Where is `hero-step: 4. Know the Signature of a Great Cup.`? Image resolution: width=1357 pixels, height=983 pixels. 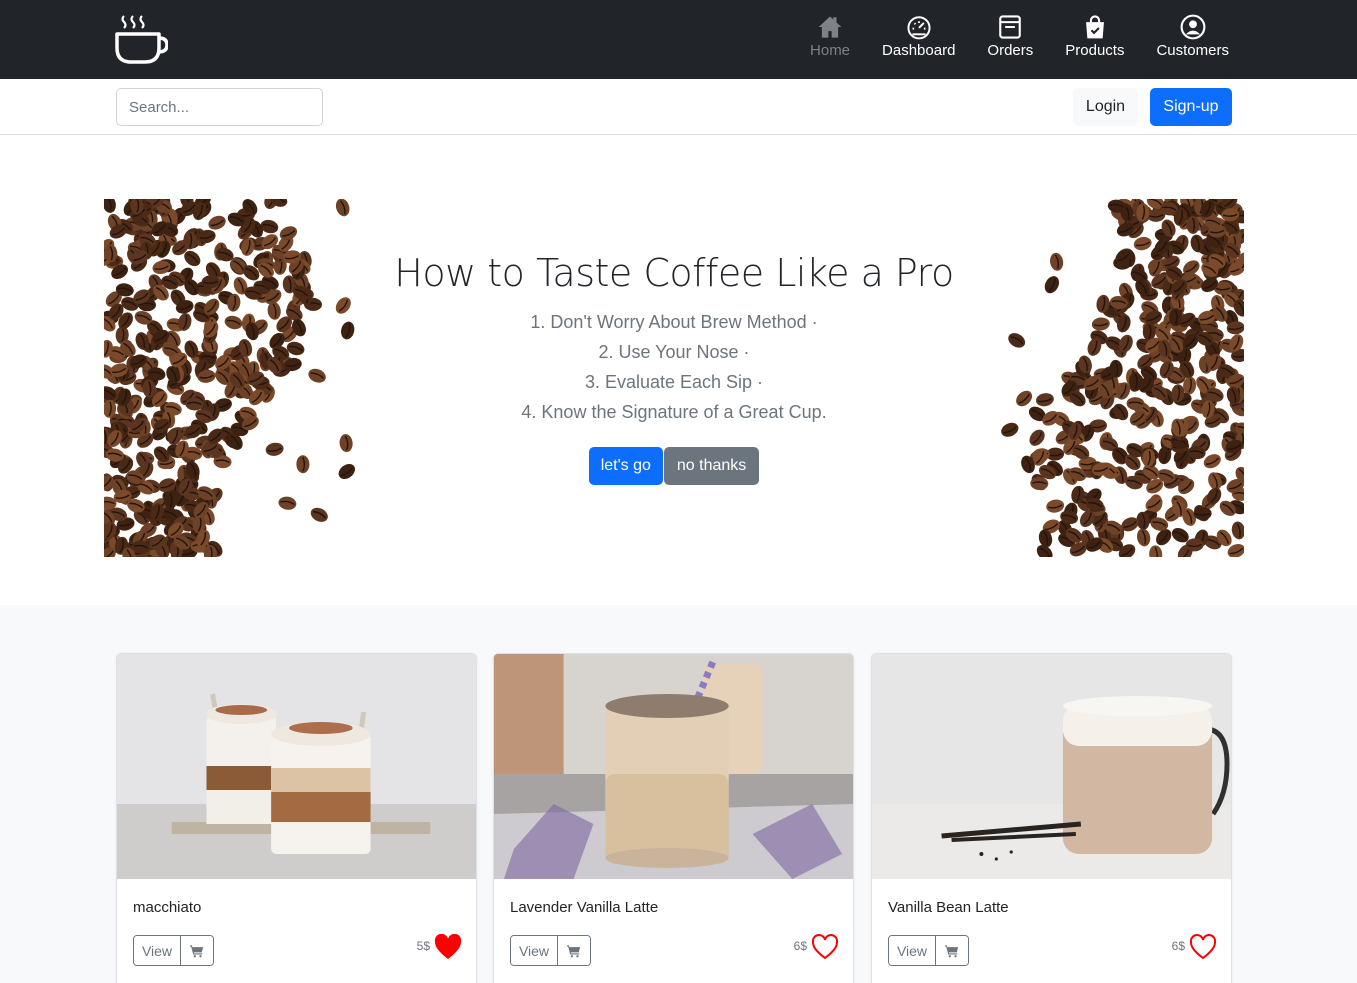 hero-step: 4. Know the Signature of a Great Cup. is located at coordinates (674, 412).